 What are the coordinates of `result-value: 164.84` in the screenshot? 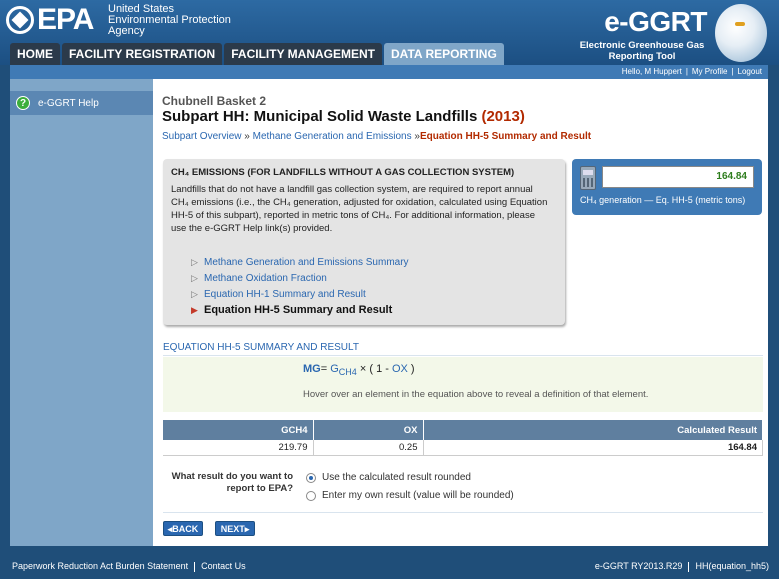 It's located at (678, 177).